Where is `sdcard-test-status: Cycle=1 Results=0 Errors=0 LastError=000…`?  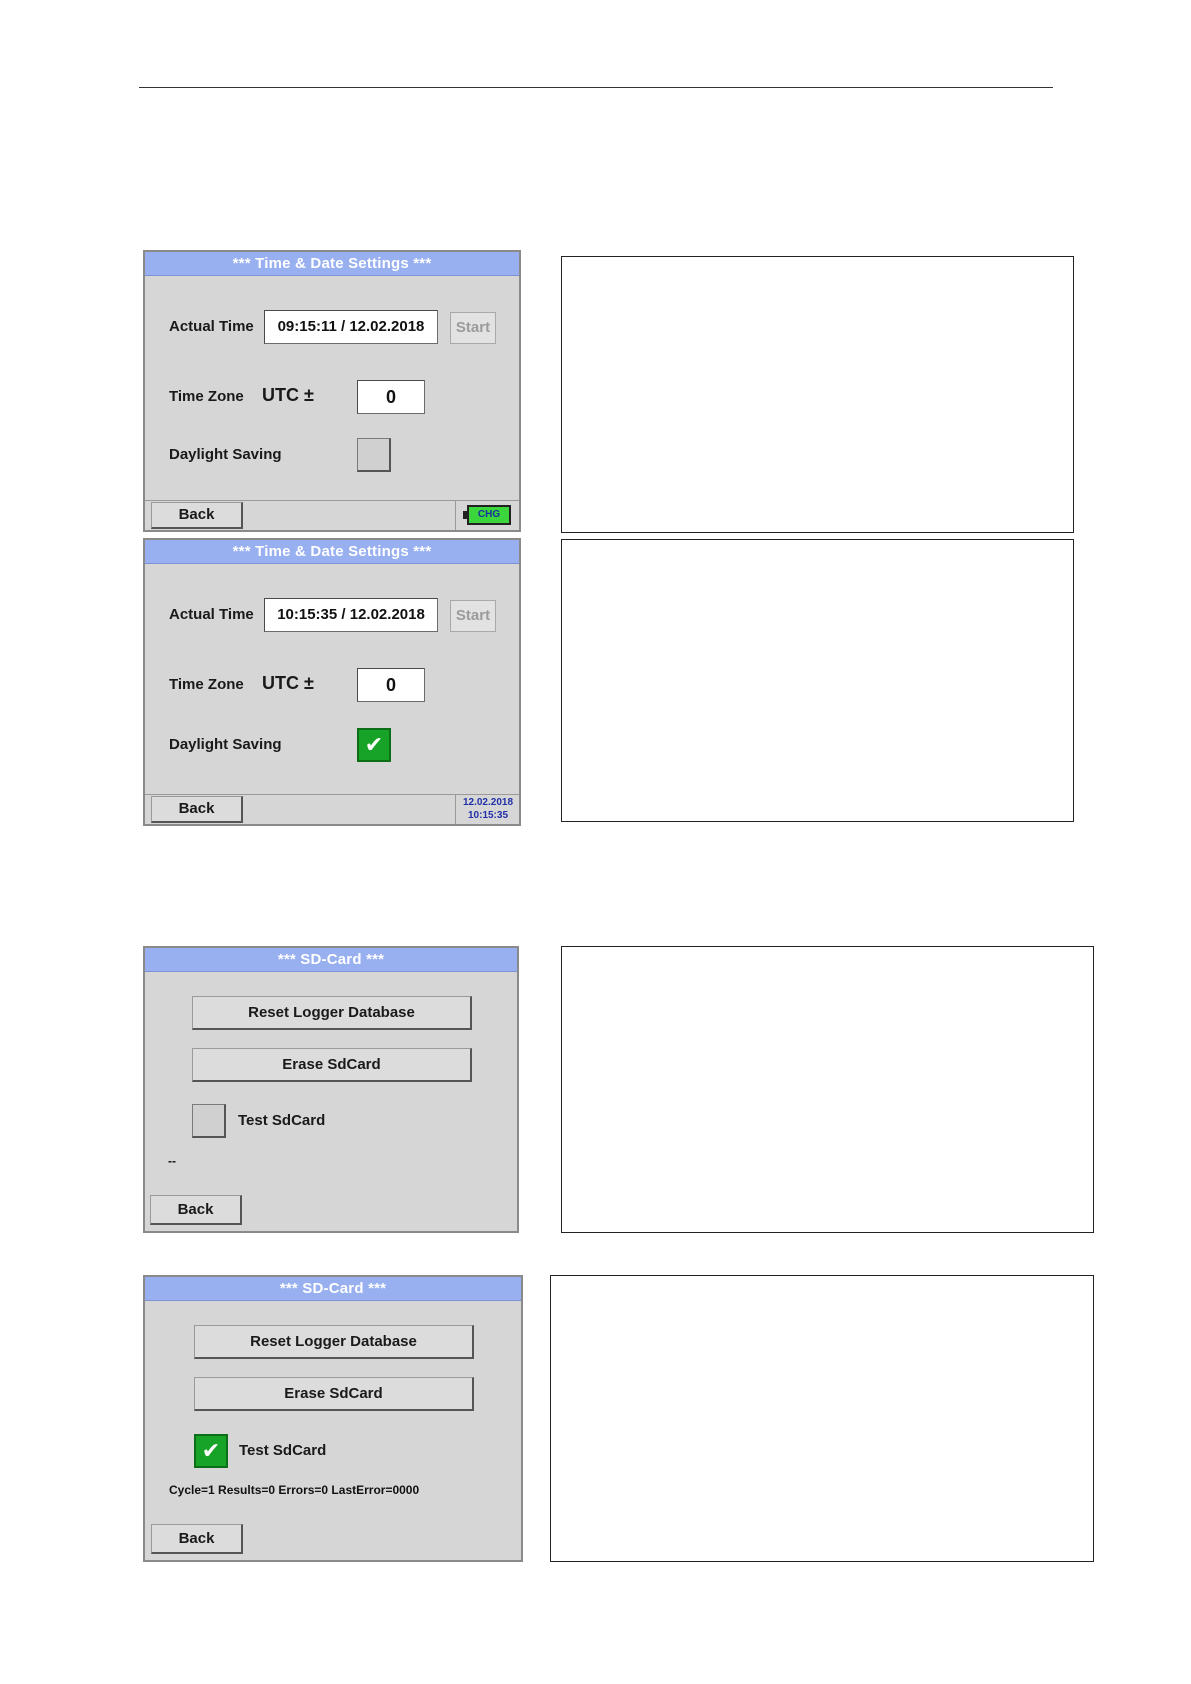
sdcard-test-status: Cycle=1 Results=0 Errors=0 LastError=000… is located at coordinates (294, 1490).